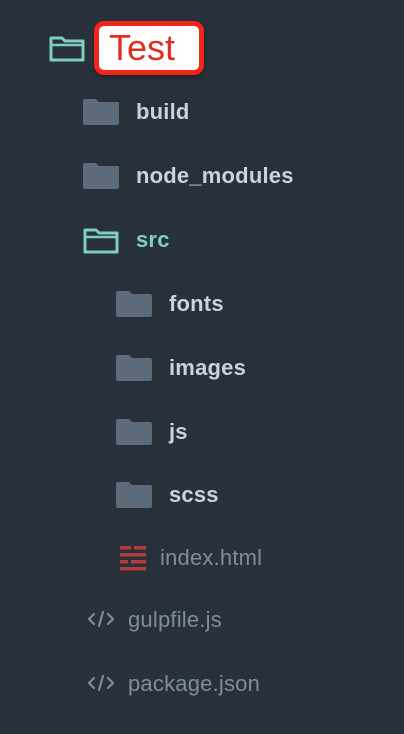 The height and width of the screenshot is (734, 404). Describe the element at coordinates (163, 111) in the screenshot. I see `folder-label: build` at that location.